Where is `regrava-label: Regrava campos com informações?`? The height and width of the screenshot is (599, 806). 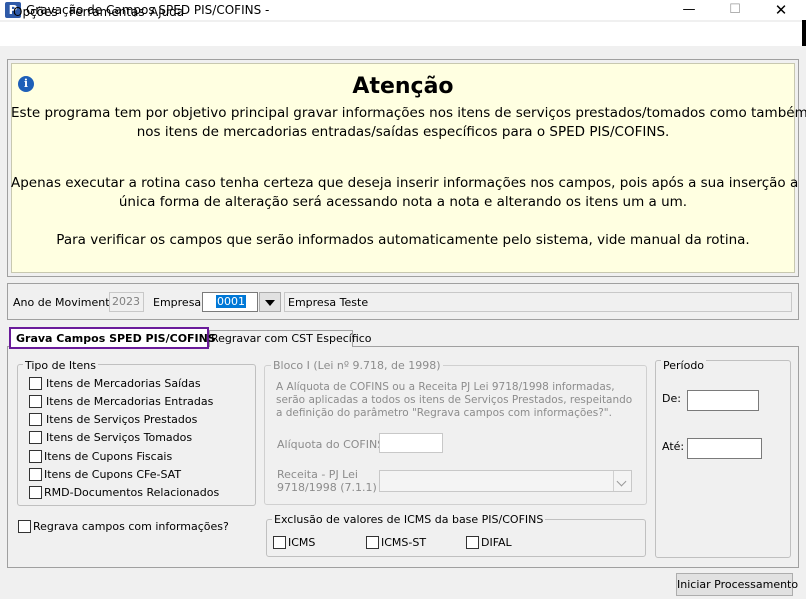 regrava-label: Regrava campos com informações? is located at coordinates (131, 526).